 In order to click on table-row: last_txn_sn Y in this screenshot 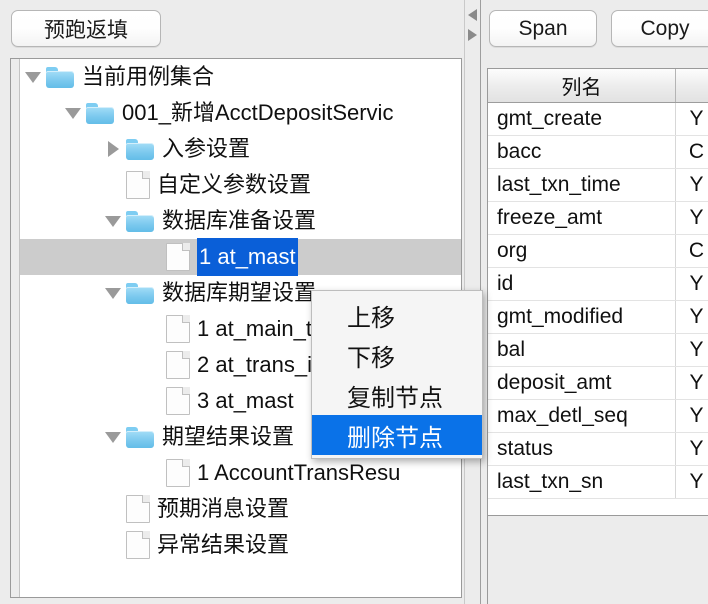, I will do `click(598, 482)`.